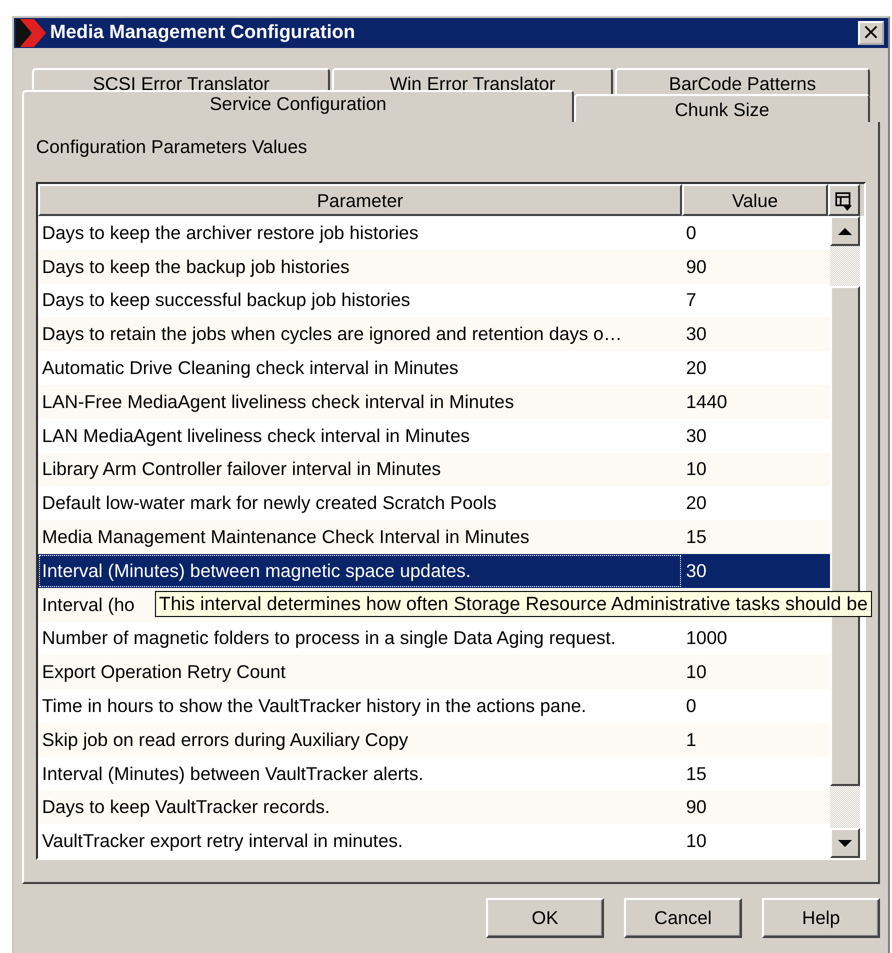 The height and width of the screenshot is (953, 892). I want to click on dialog-button: OK, so click(545, 918).